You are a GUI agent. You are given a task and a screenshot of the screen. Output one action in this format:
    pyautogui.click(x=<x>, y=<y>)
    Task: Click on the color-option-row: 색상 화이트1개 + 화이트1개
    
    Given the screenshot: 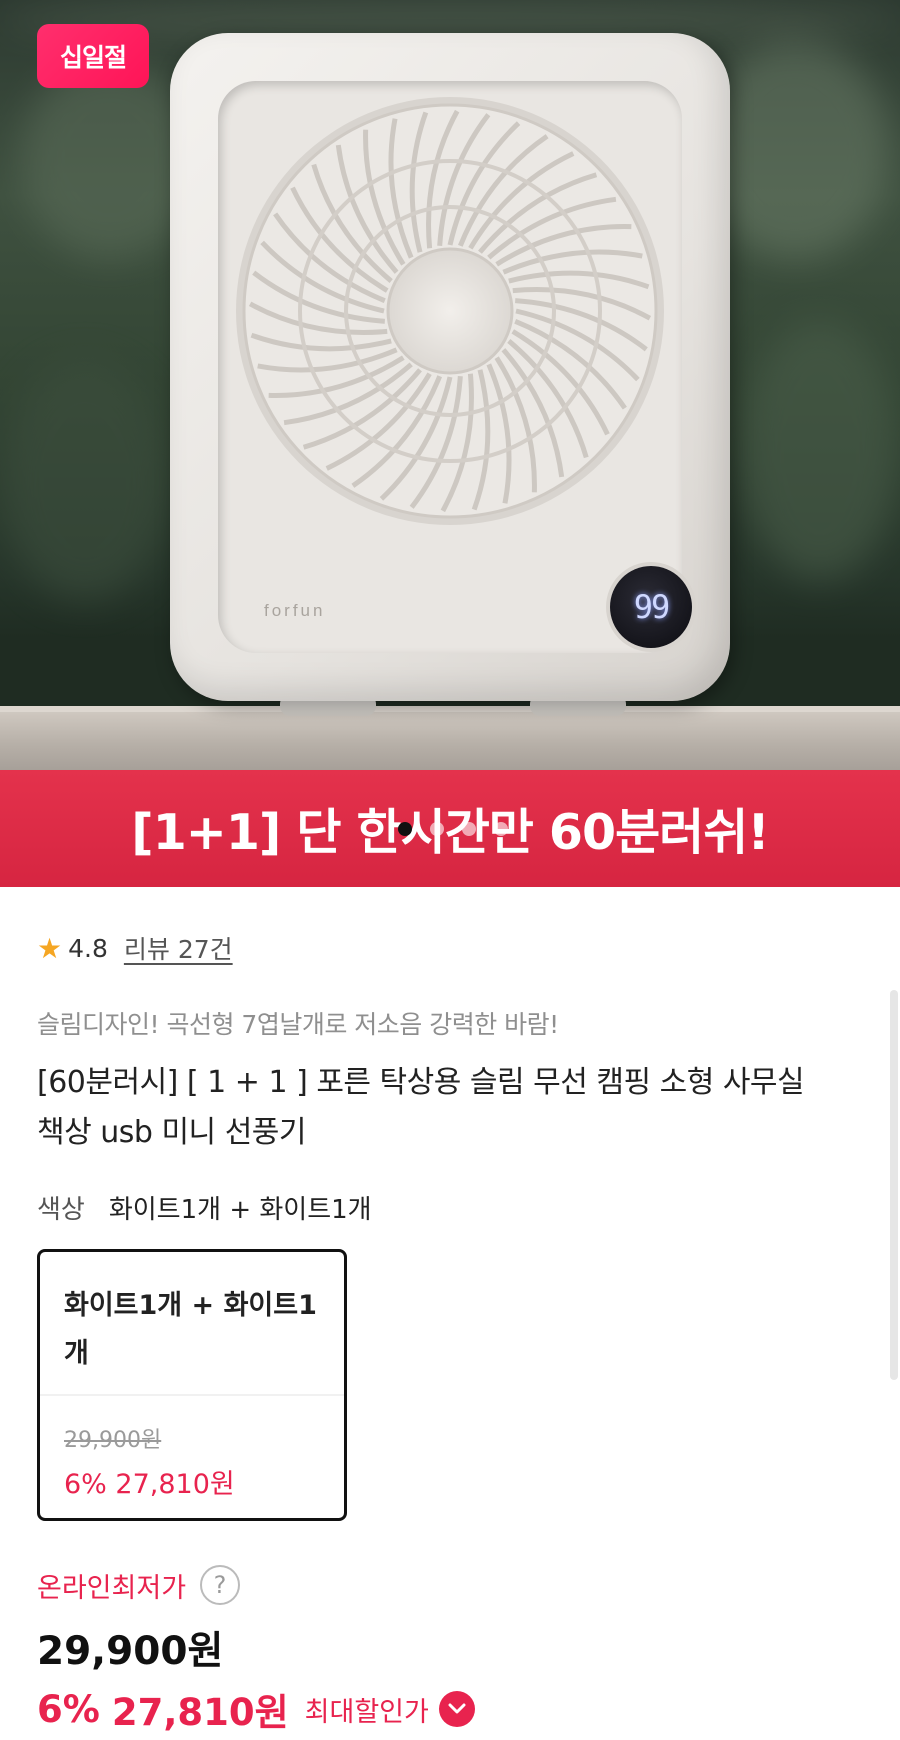 What is the action you would take?
    pyautogui.click(x=204, y=1207)
    